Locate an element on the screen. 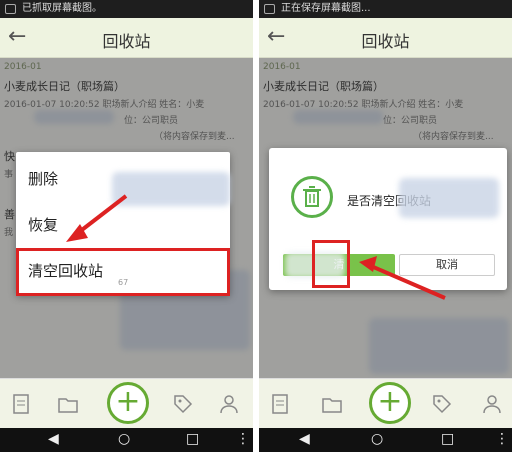  status-text: 已抓取屏幕截图。 is located at coordinates (62, 8).